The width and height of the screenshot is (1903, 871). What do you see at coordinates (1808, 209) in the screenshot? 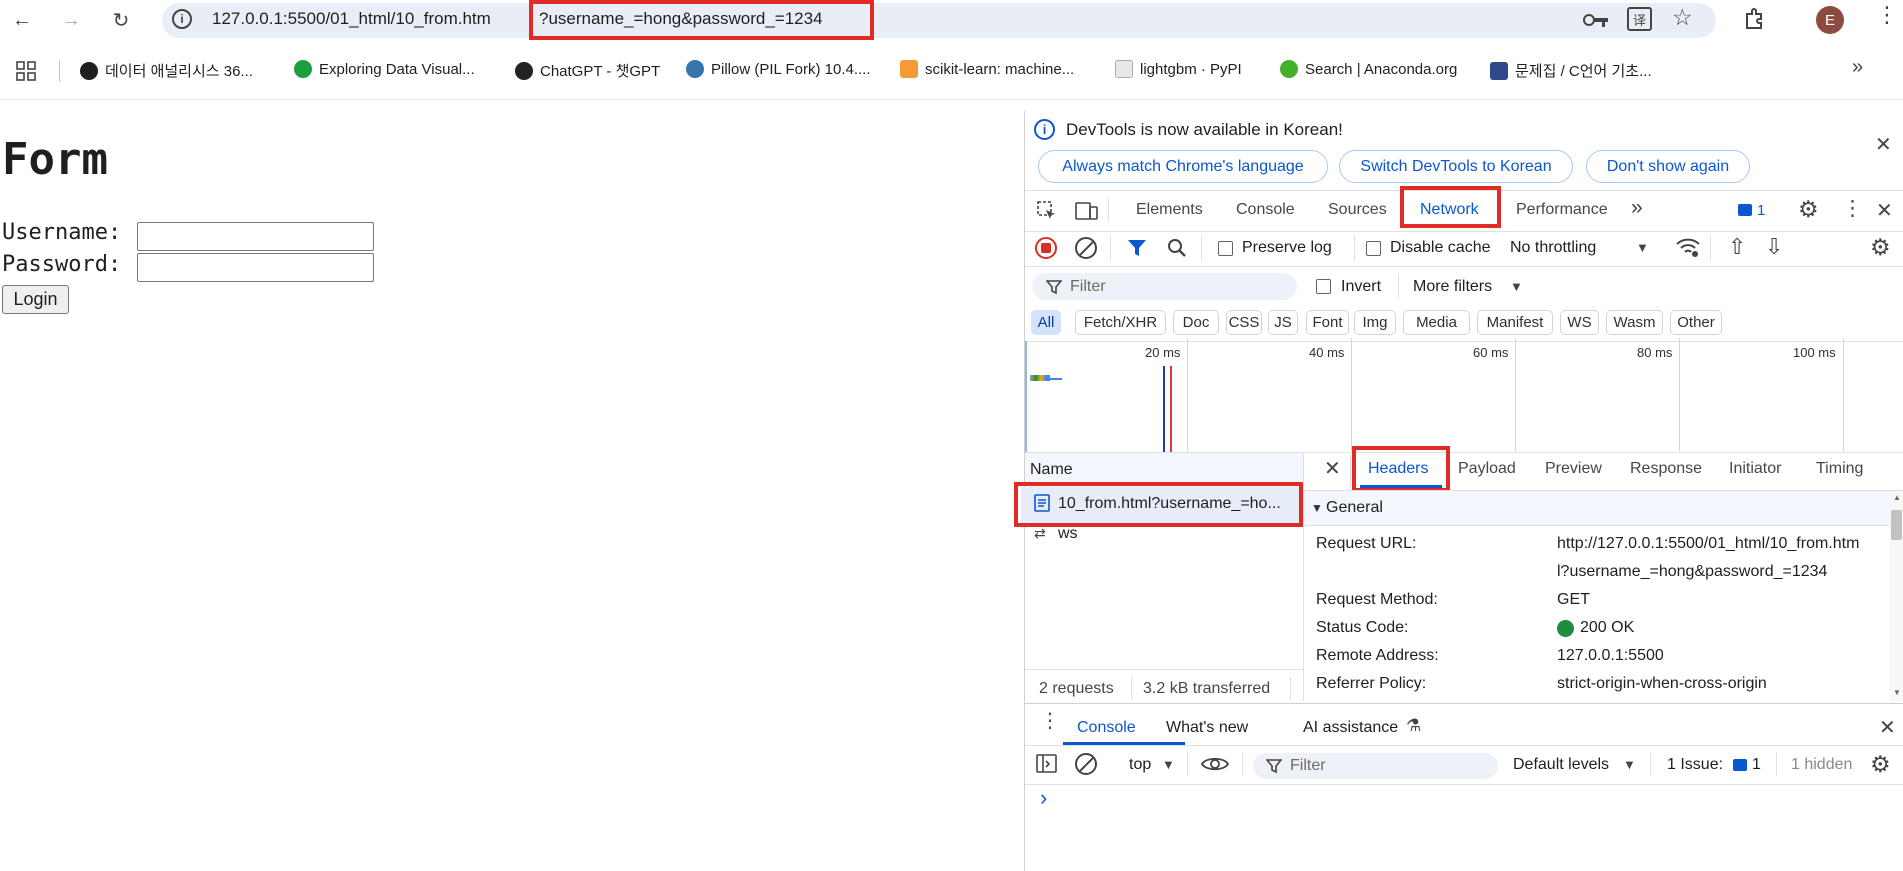
I see `settings-gear-icon: ⚙` at bounding box center [1808, 209].